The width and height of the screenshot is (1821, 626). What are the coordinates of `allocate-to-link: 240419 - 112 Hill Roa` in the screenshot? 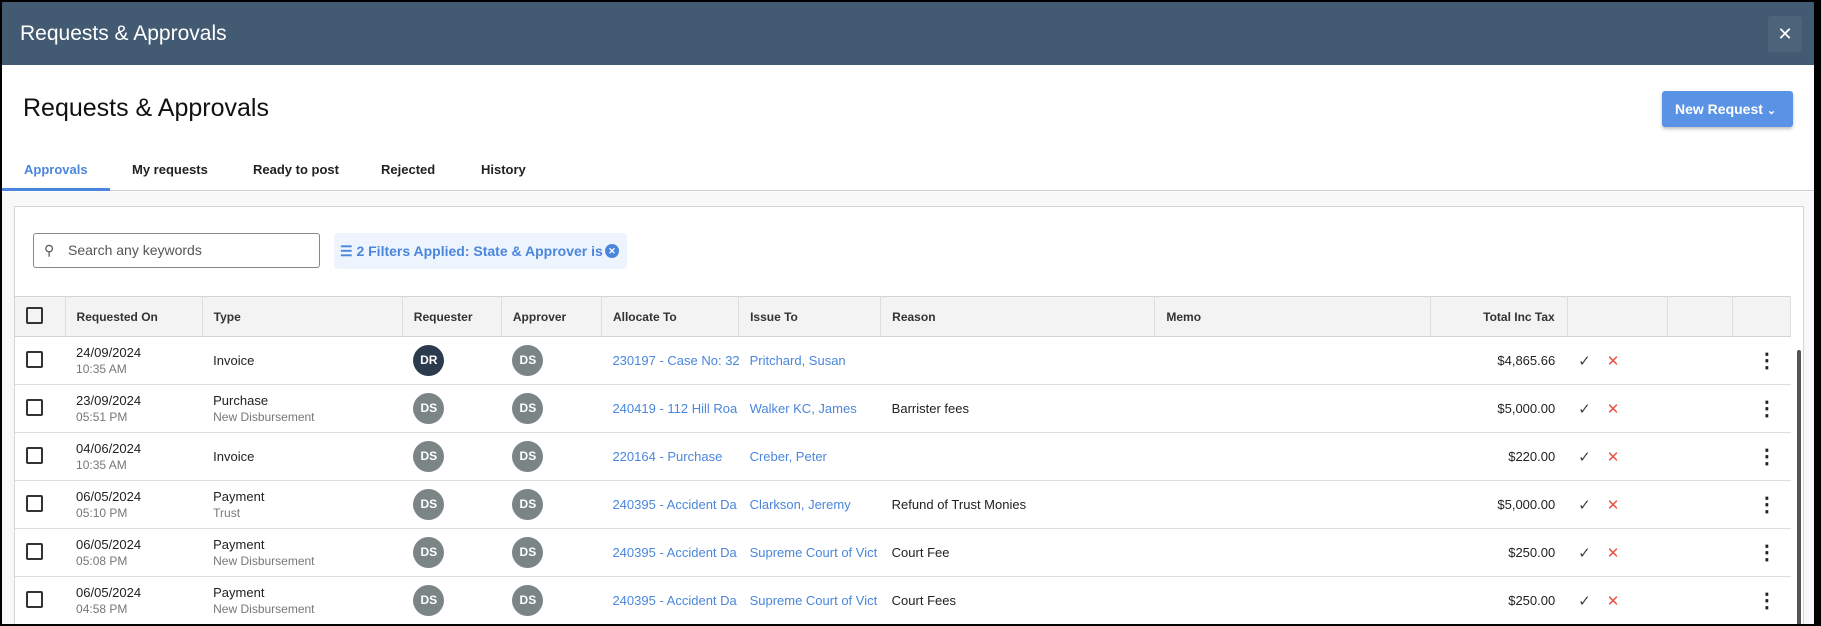 It's located at (670, 408).